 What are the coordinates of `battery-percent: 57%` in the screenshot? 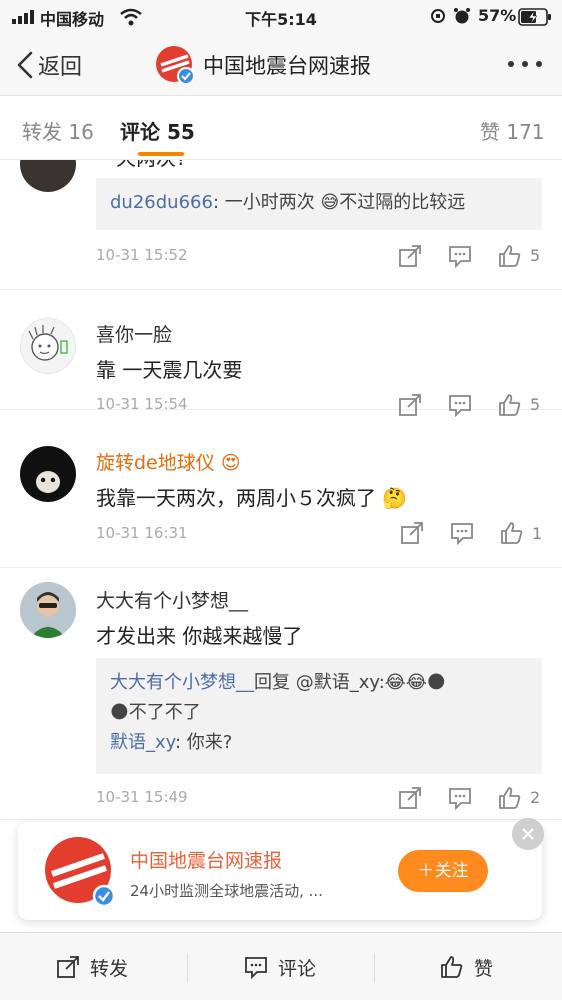 It's located at (497, 15).